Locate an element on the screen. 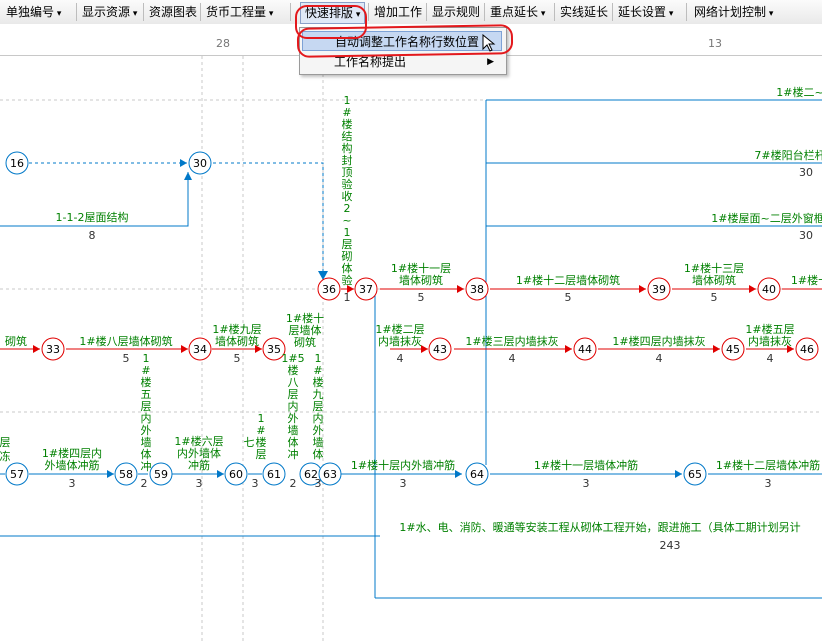 This screenshot has width=822, height=644. node-38: 38 is located at coordinates (477, 289).